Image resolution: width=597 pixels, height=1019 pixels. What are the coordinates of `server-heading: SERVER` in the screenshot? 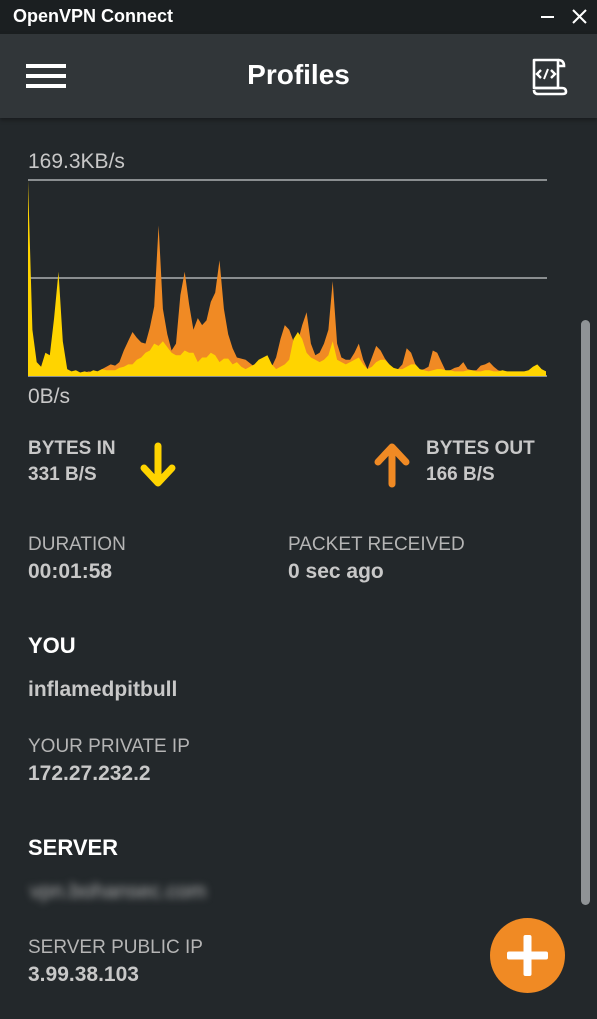 It's located at (73, 847).